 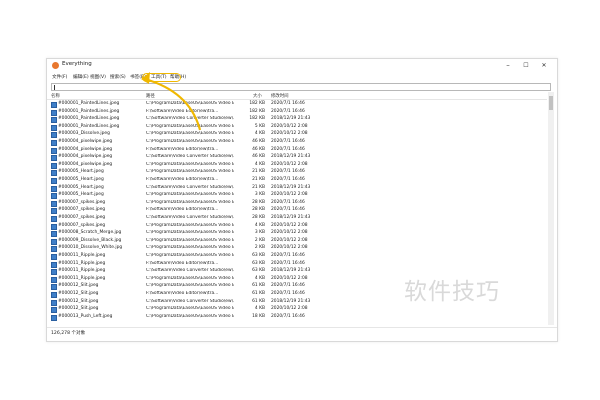 I want to click on annotation-arrow, so click(x=171, y=101).